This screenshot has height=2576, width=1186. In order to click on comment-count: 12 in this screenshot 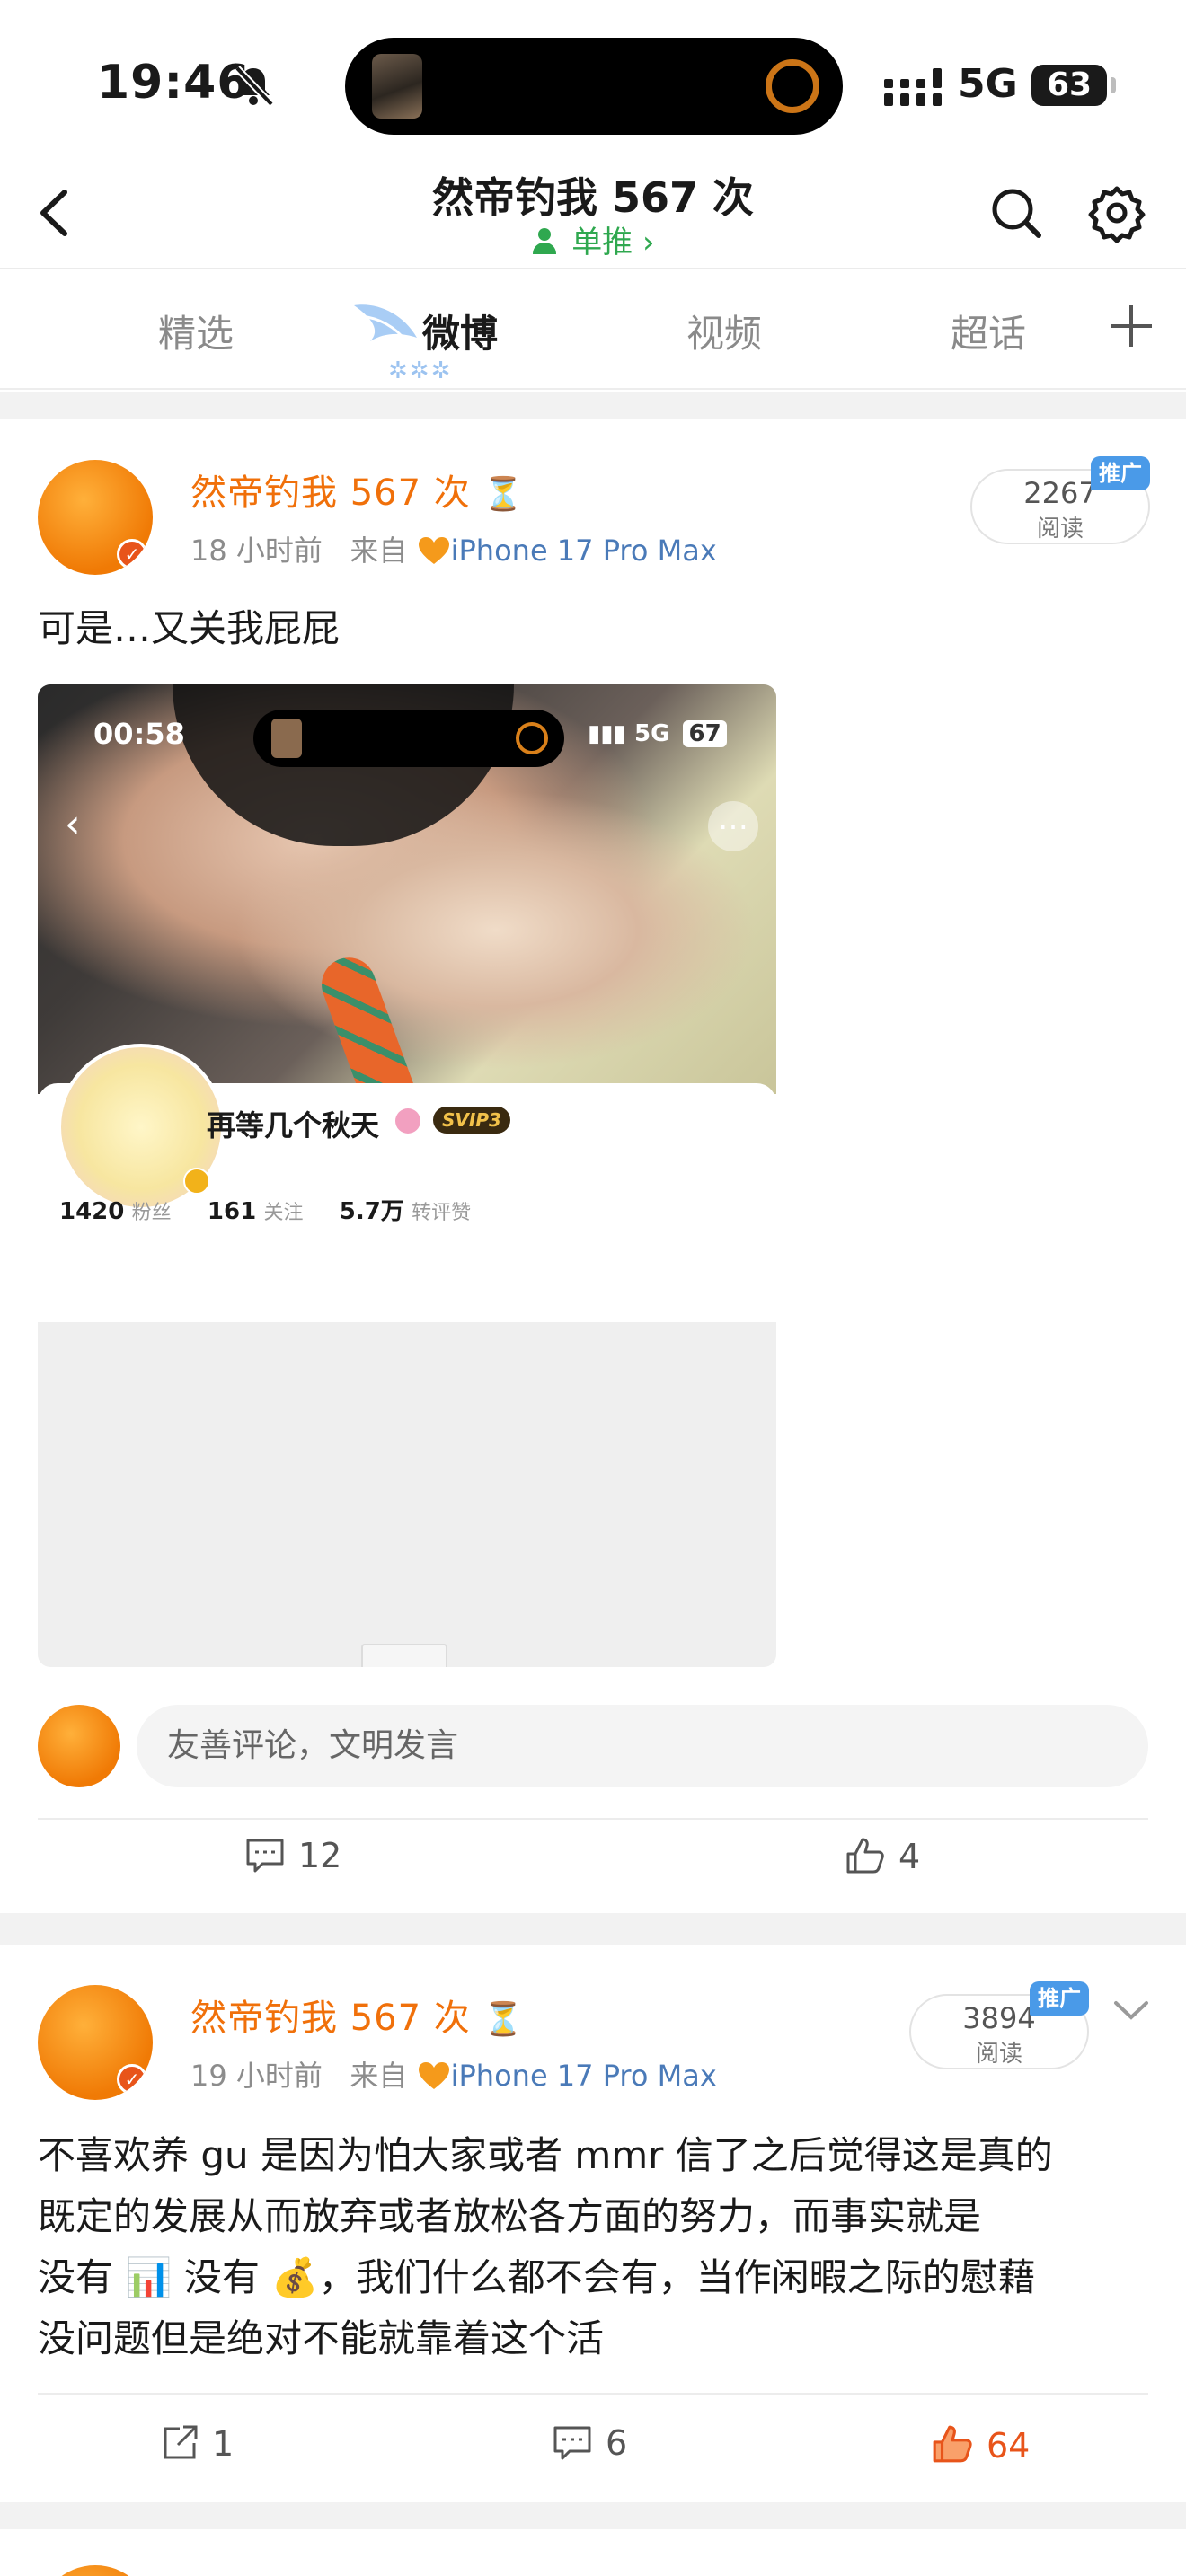, I will do `click(320, 1855)`.